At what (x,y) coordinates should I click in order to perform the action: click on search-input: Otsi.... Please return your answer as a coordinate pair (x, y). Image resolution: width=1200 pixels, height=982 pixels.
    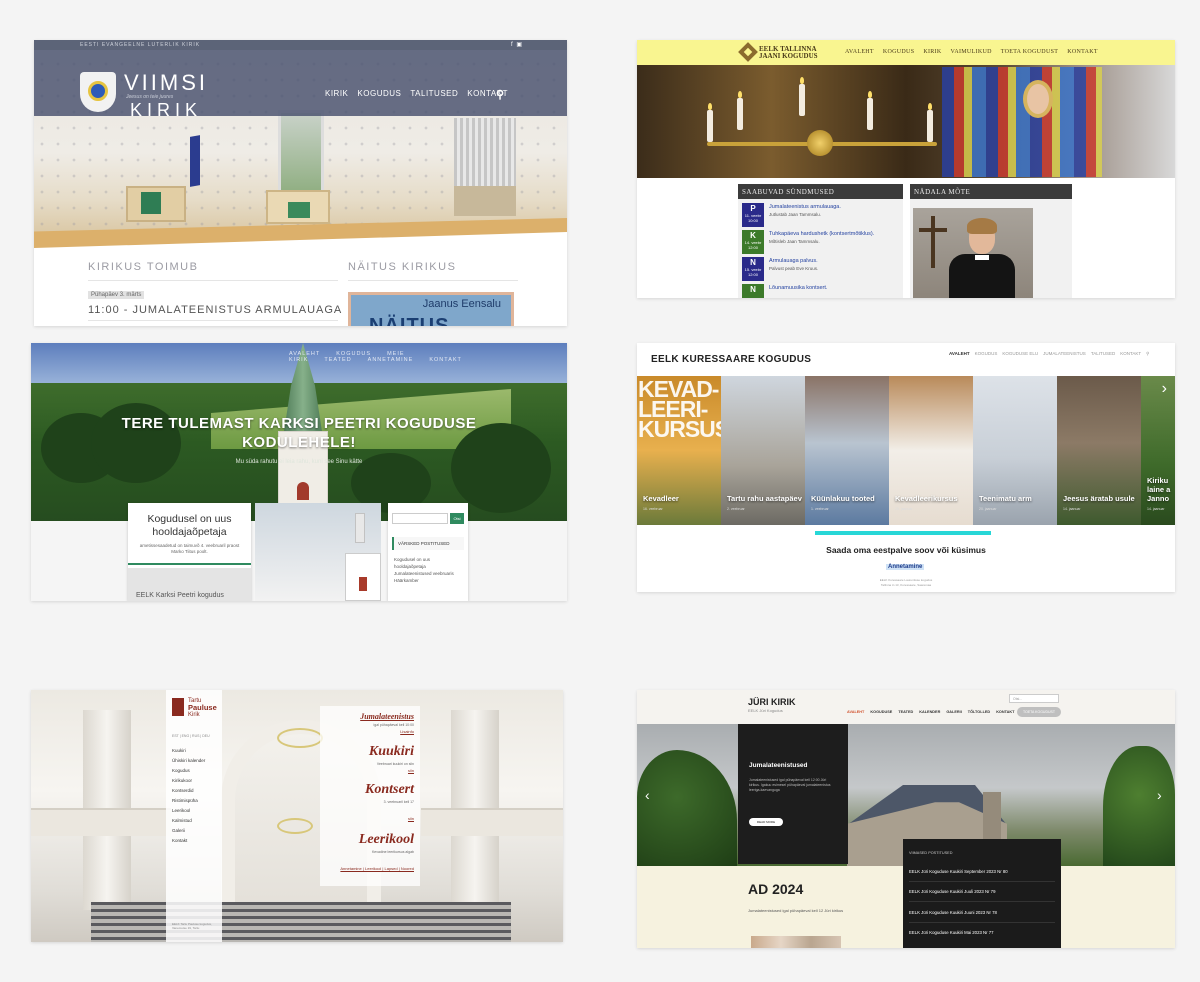
    Looking at the image, I should click on (1034, 698).